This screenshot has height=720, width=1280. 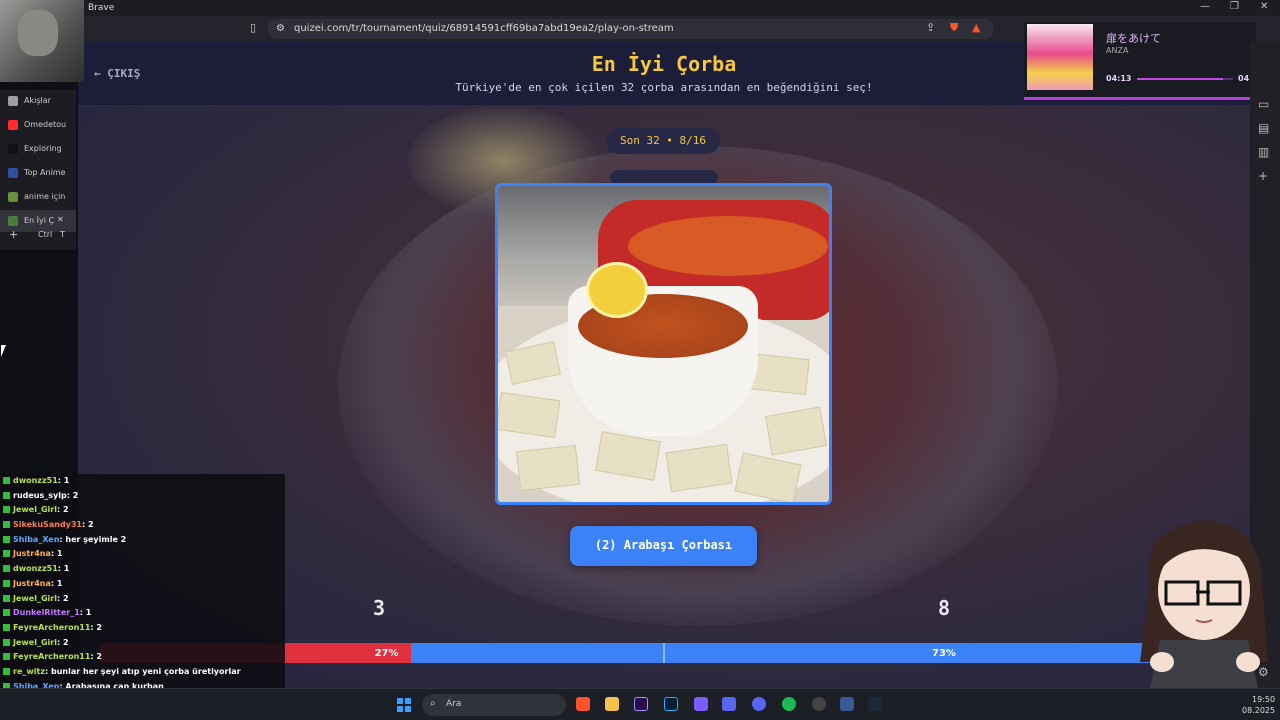 I want to click on new-tab-button: + Ctrl T, so click(x=38, y=235).